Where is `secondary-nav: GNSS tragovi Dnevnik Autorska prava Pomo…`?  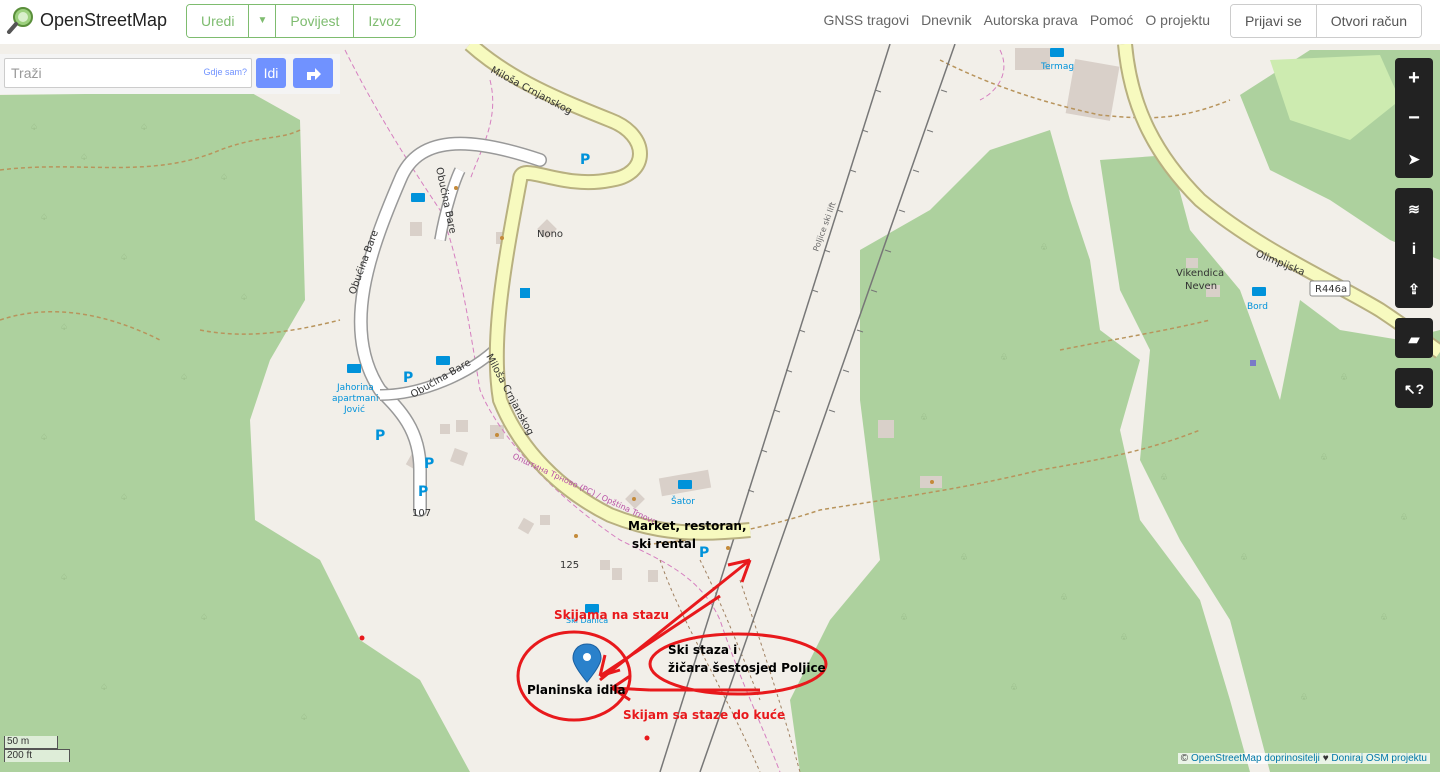
secondary-nav: GNSS tragovi Dnevnik Autorska prava Pomo… is located at coordinates (1016, 20).